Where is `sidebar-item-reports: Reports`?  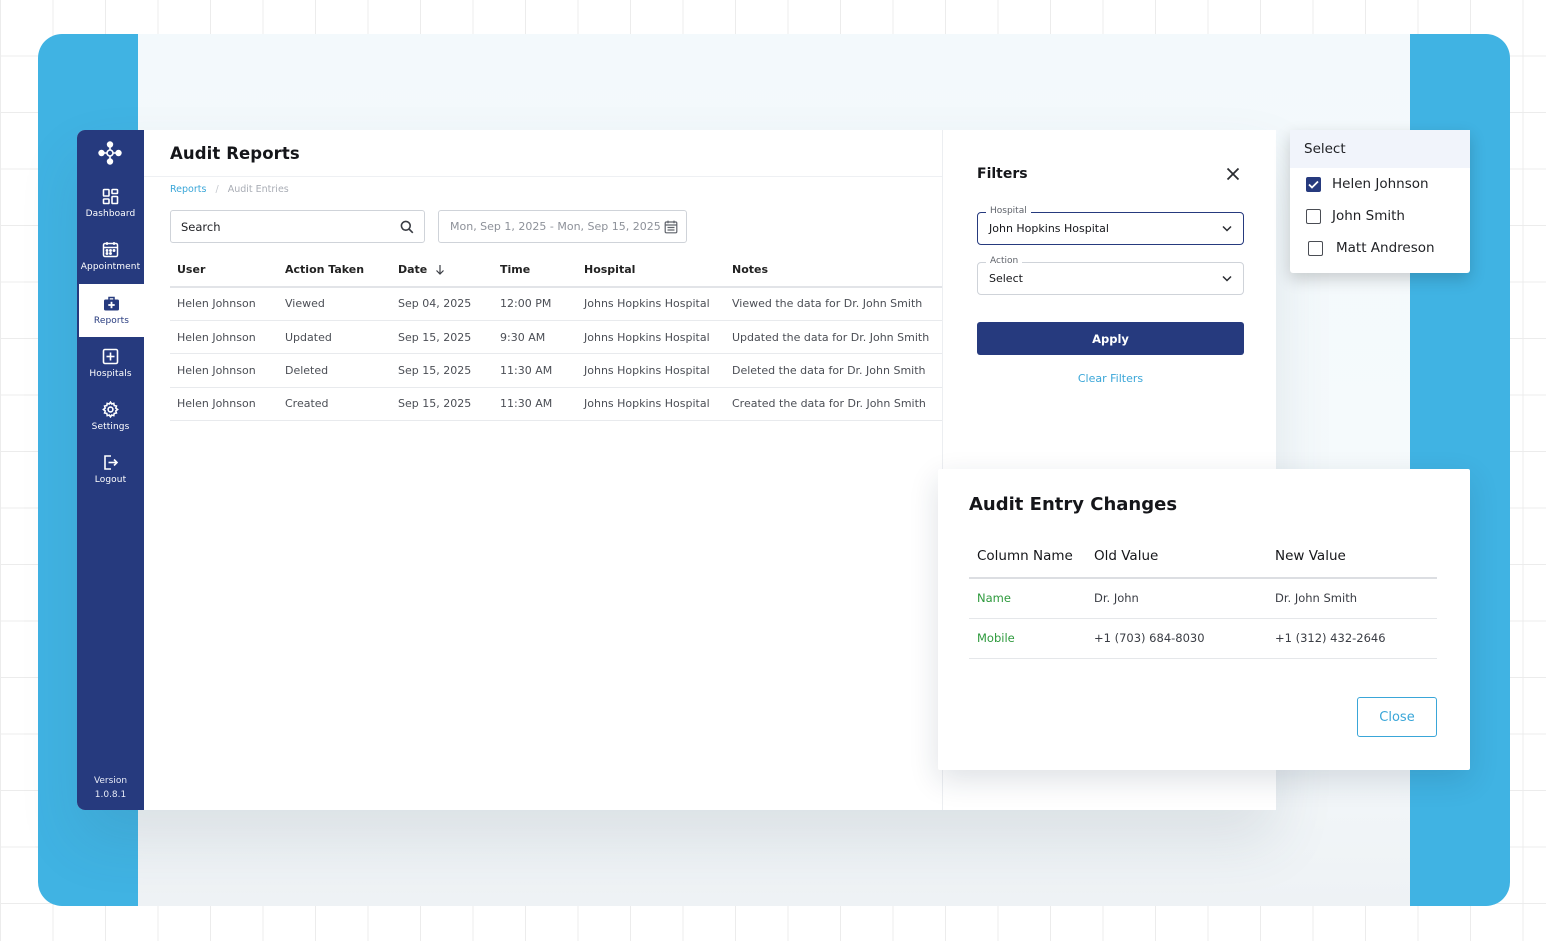 sidebar-item-reports: Reports is located at coordinates (111, 310).